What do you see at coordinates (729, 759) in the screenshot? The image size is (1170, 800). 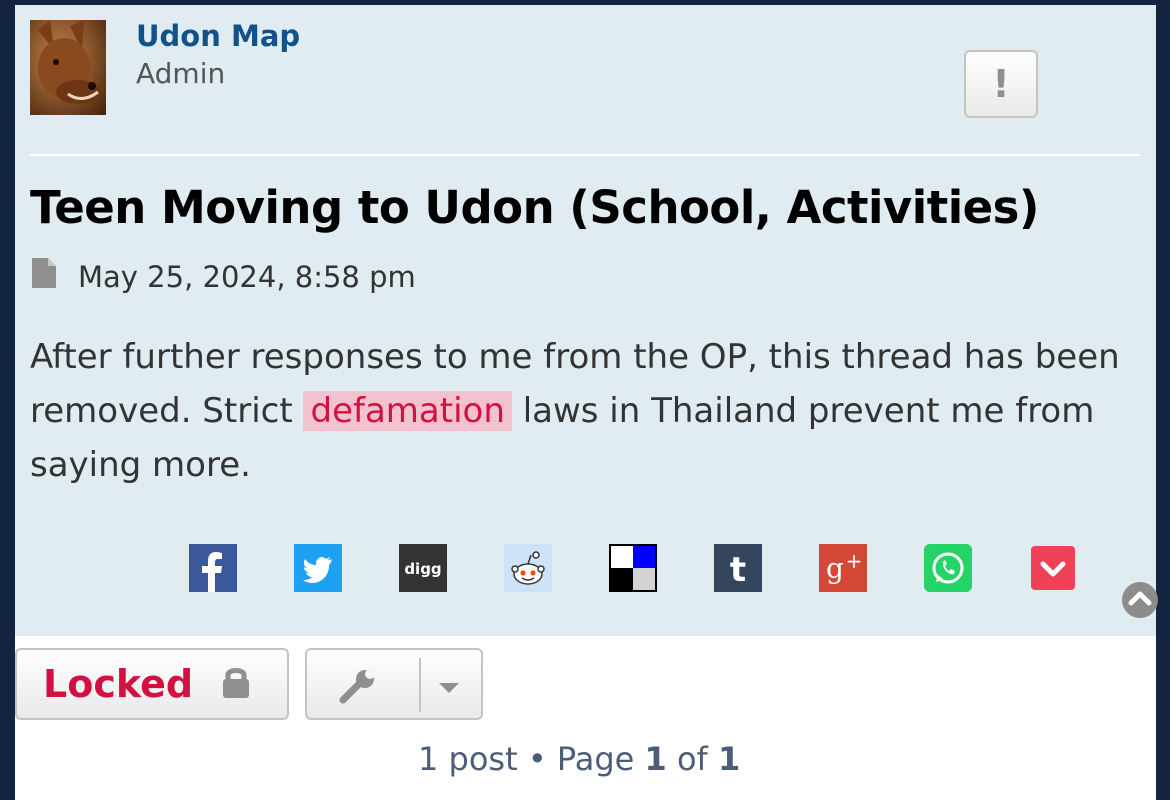 I see `total-pages: 1` at bounding box center [729, 759].